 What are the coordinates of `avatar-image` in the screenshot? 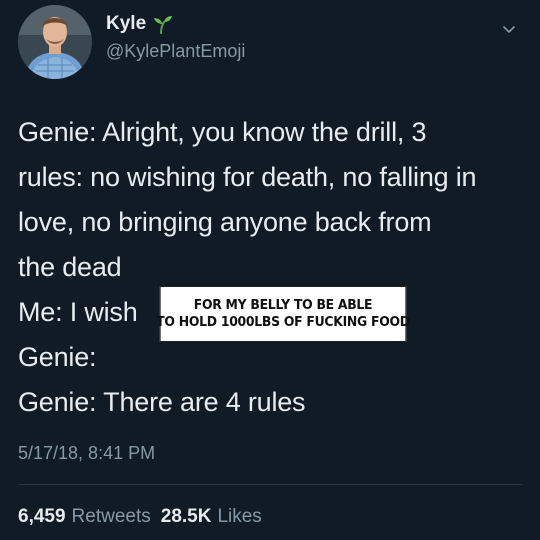 It's located at (55, 42).